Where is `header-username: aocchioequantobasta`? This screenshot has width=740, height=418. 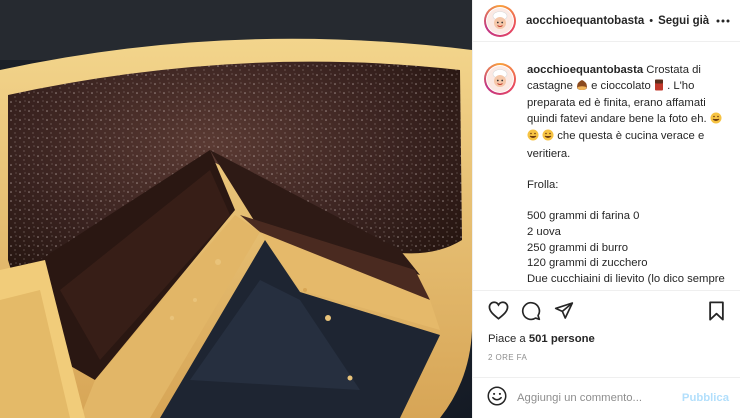 header-username: aocchioequantobasta is located at coordinates (585, 21).